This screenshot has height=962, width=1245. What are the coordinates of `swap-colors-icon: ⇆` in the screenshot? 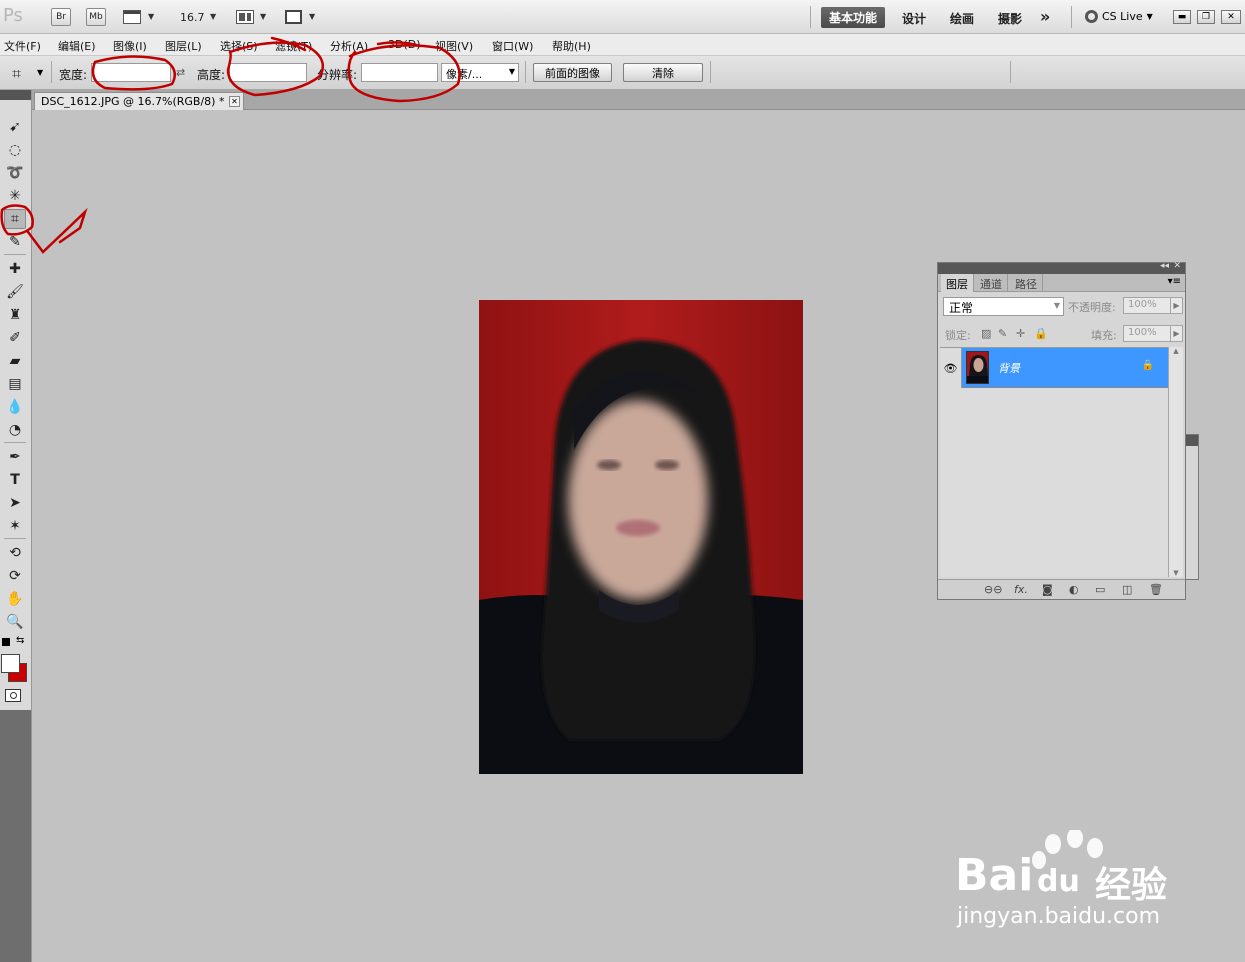 It's located at (20, 640).